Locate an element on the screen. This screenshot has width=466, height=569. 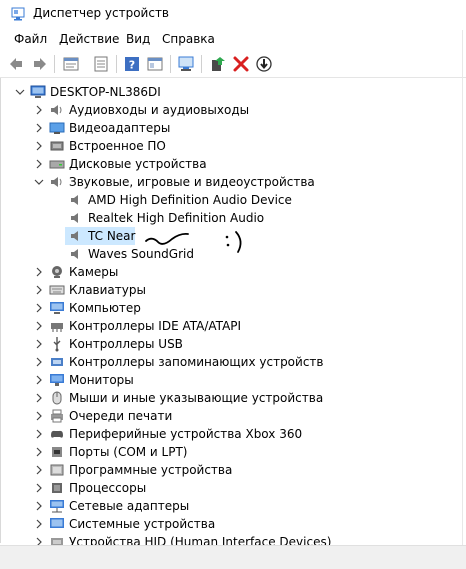
menu-file: Файл is located at coordinates (30, 39).